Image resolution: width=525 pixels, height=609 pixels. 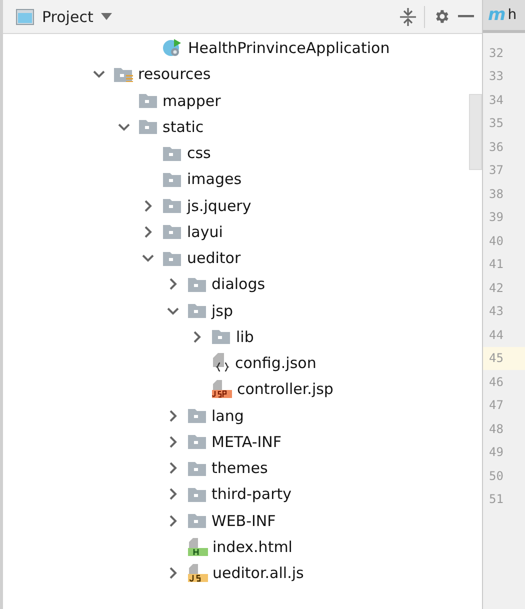 I want to click on line-number: 49, so click(x=496, y=453).